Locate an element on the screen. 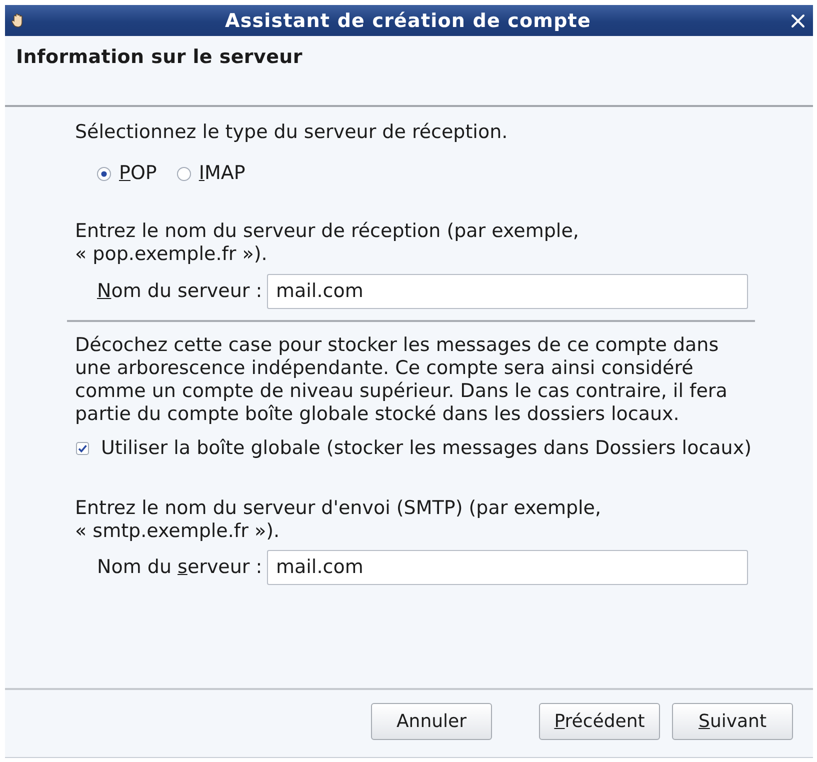 The image size is (817, 762). next-button: Suivant is located at coordinates (732, 721).